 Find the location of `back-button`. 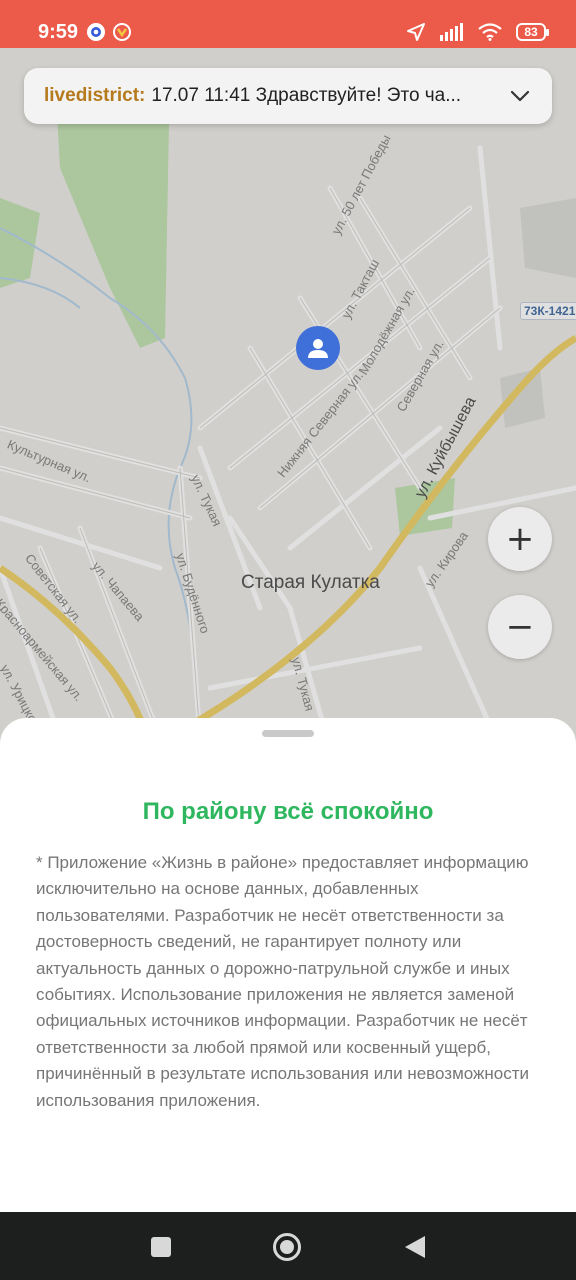

back-button is located at coordinates (415, 1247).